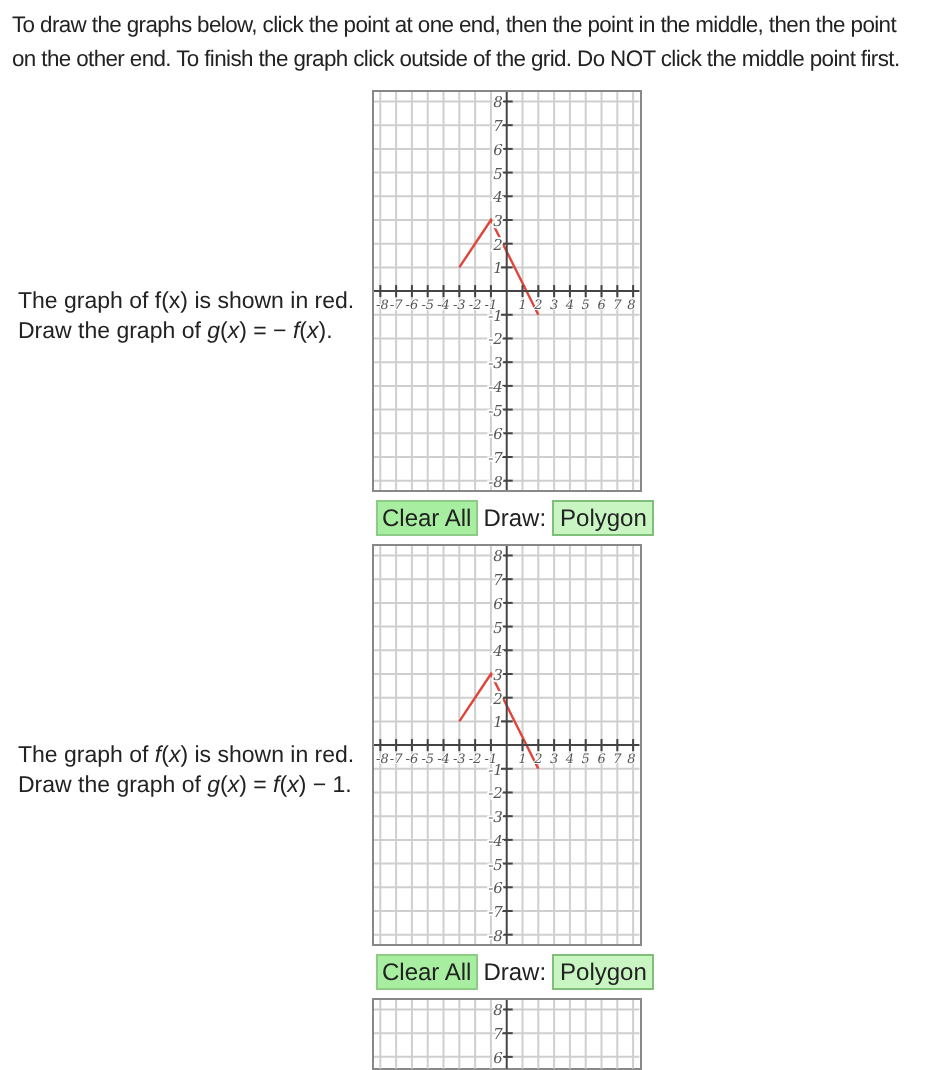 This screenshot has height=1070, width=948. I want to click on statement-text: Draw the graph of g(x) = − f(x)., so click(176, 332).